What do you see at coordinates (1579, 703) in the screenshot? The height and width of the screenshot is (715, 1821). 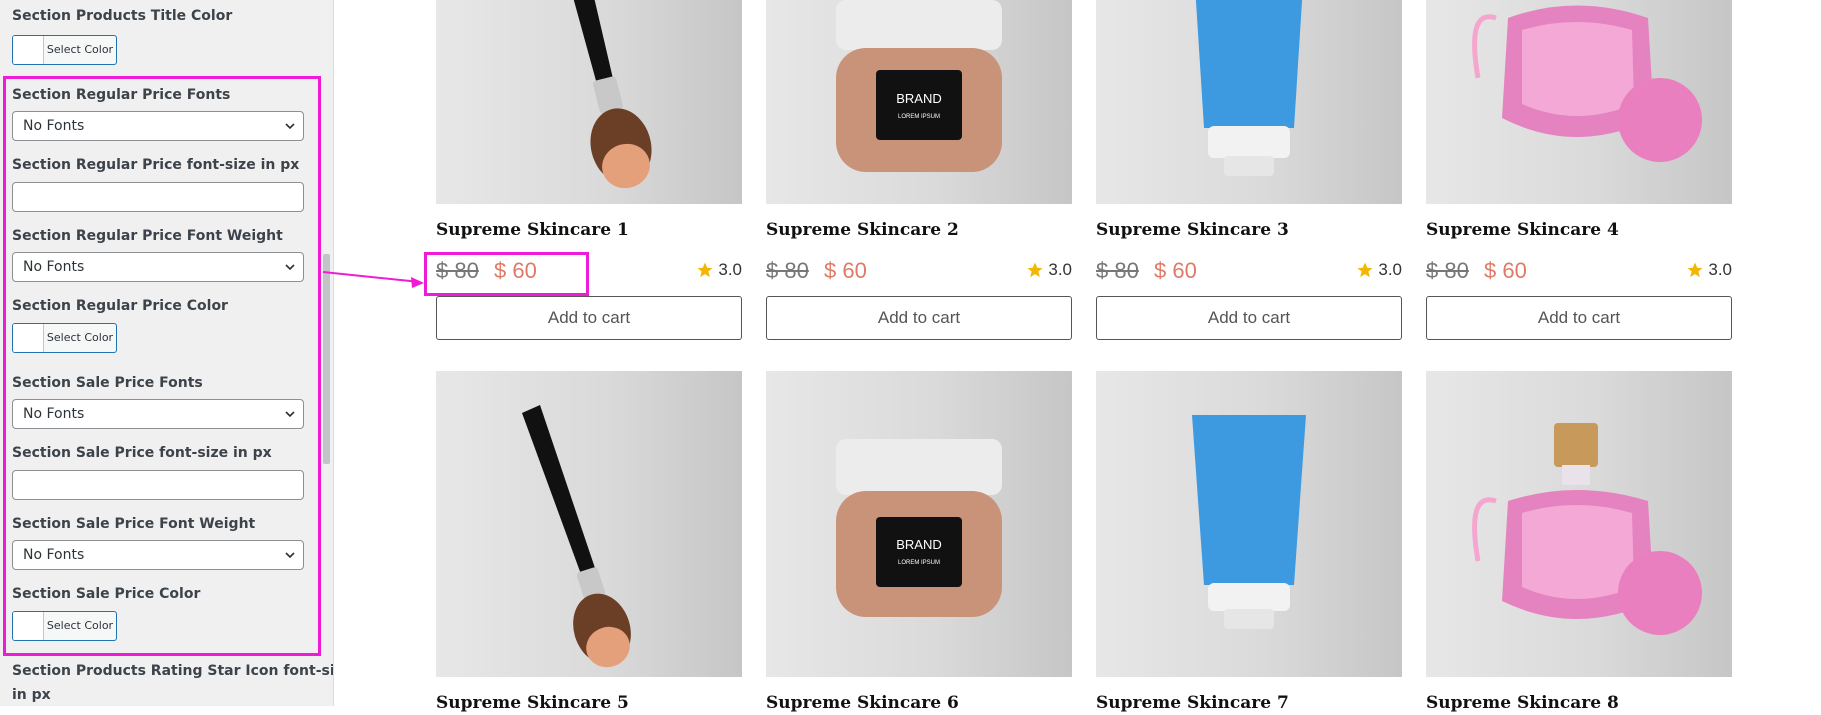 I see `product-title: Supreme Skincare 8` at bounding box center [1579, 703].